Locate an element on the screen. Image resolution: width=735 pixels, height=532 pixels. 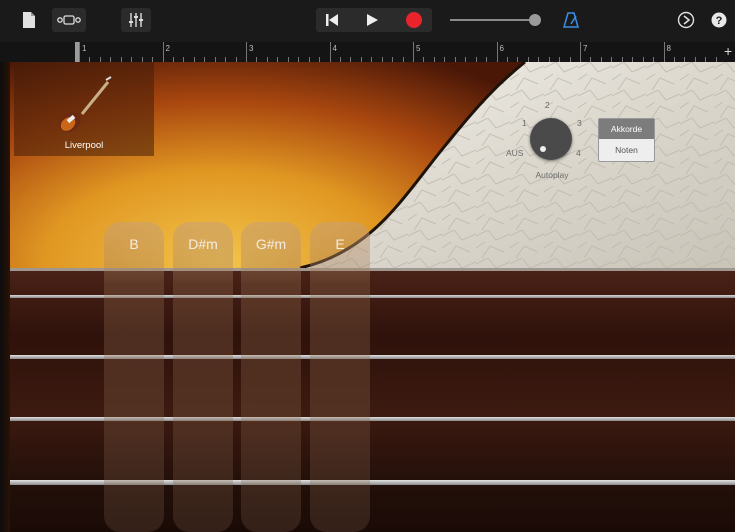
instrument-selector: Liverpool is located at coordinates (84, 109).